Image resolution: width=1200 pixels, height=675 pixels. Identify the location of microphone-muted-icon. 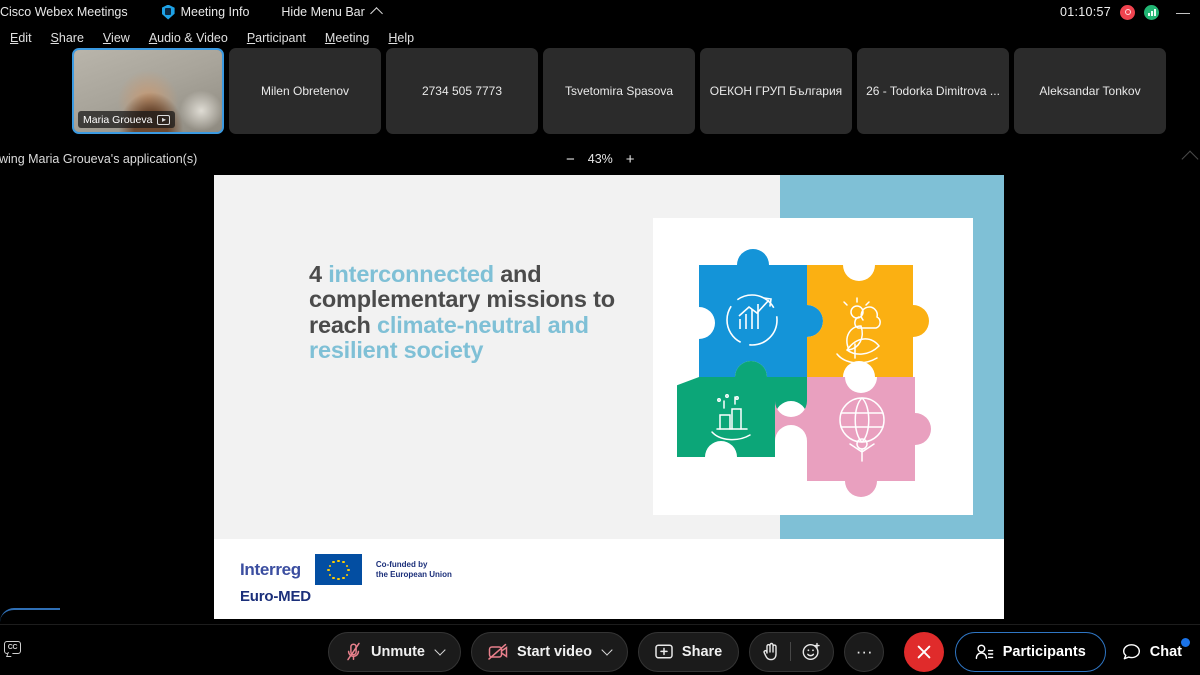
(353, 651).